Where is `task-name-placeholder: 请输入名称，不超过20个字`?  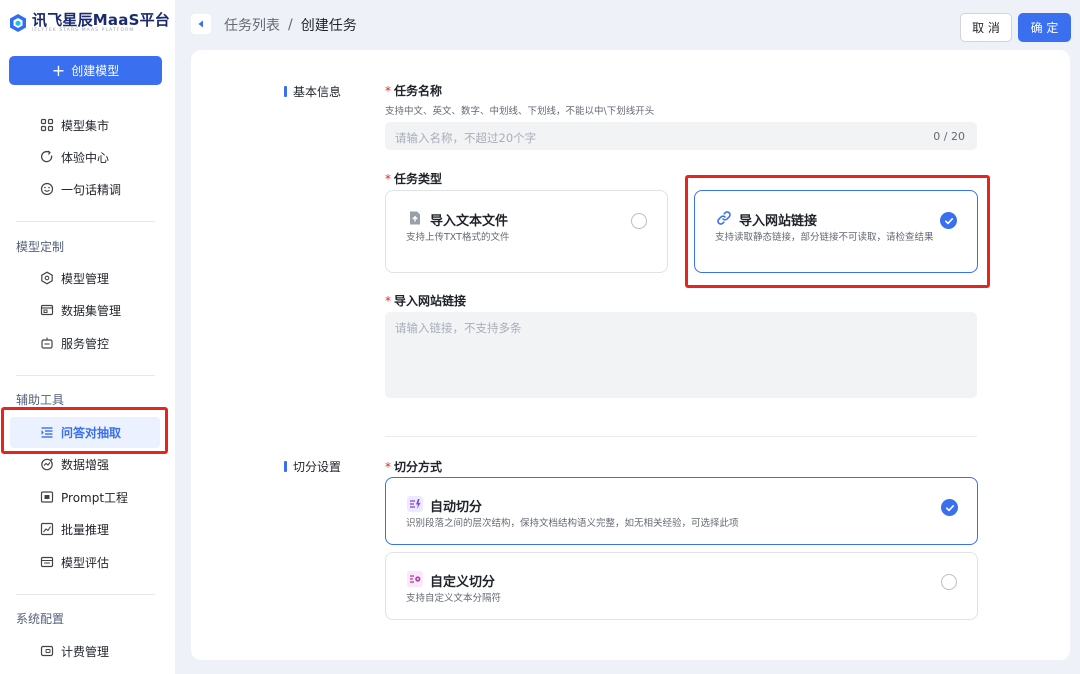 task-name-placeholder: 请输入名称，不超过20个字 is located at coordinates (466, 138).